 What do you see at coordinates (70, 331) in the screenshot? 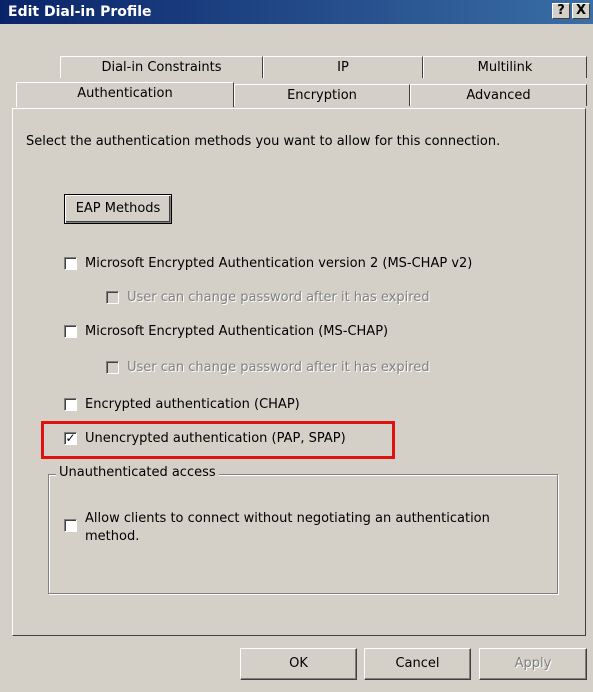
I see `mschap-checkbox` at bounding box center [70, 331].